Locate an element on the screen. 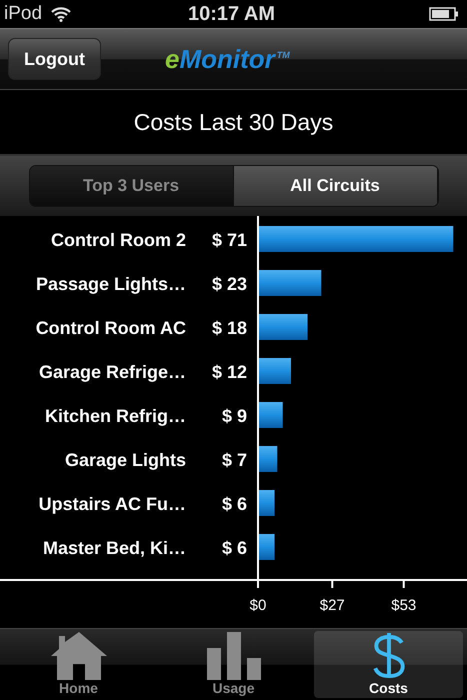 This screenshot has width=467, height=700. value-label: $ 7 is located at coordinates (234, 460).